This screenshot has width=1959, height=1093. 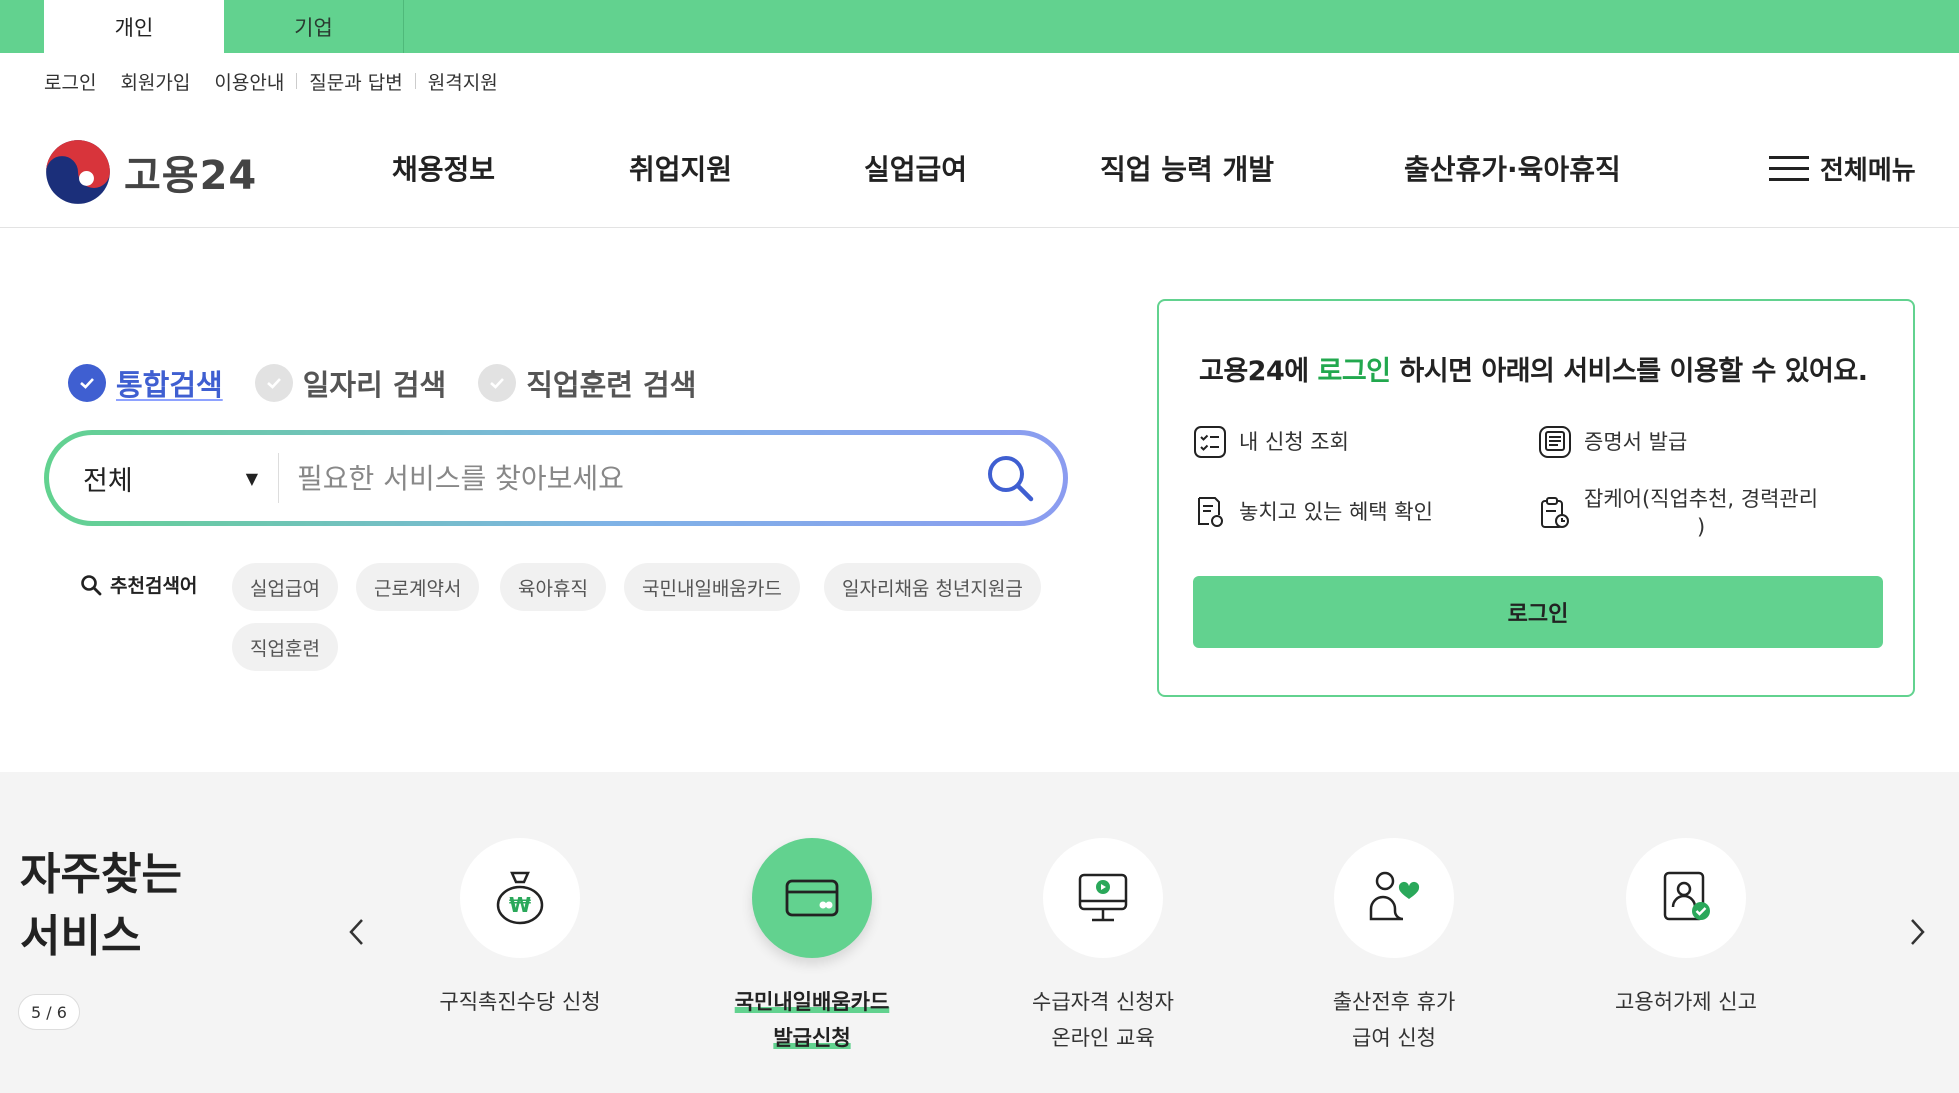 I want to click on person-heart-icon, so click(x=1394, y=896).